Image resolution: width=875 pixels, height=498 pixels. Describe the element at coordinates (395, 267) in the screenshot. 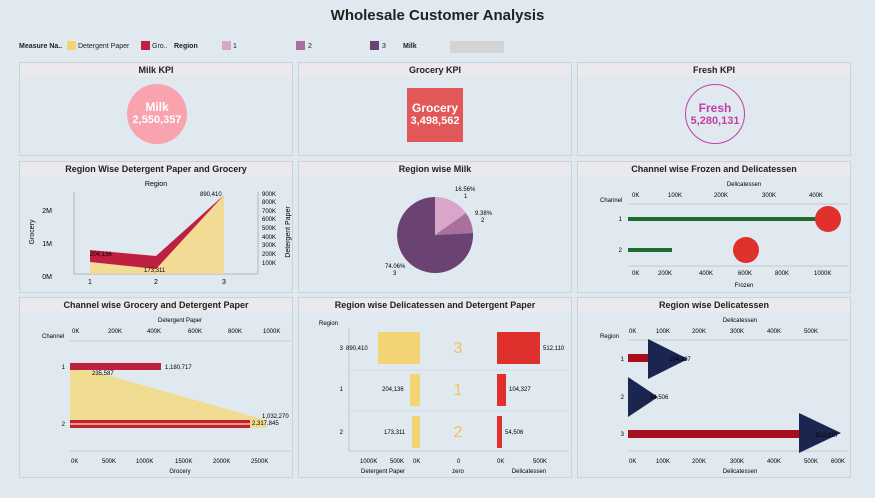

I see `pie-label-3: 74.06%` at that location.